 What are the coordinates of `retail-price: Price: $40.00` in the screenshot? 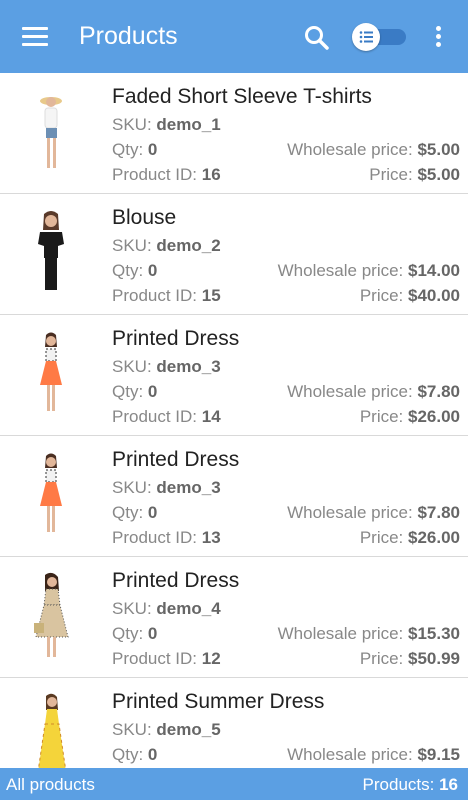 It's located at (409, 295).